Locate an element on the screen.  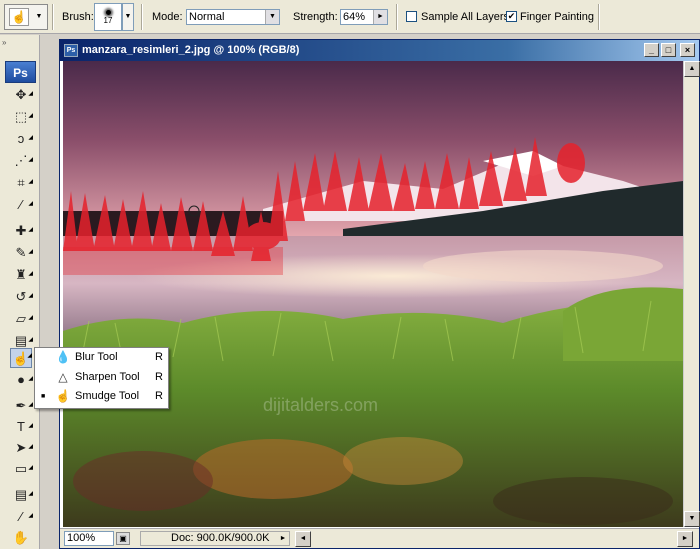
shape-tool-icon: ▭ ◢ is located at coordinates (21, 469).